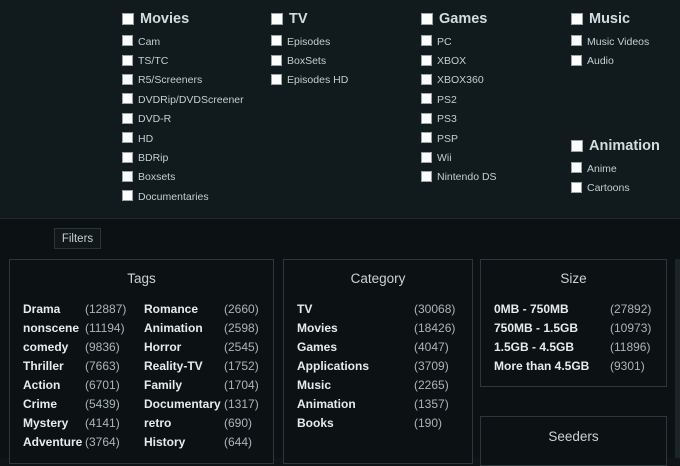  What do you see at coordinates (427, 19) in the screenshot?
I see `games-checkbox` at bounding box center [427, 19].